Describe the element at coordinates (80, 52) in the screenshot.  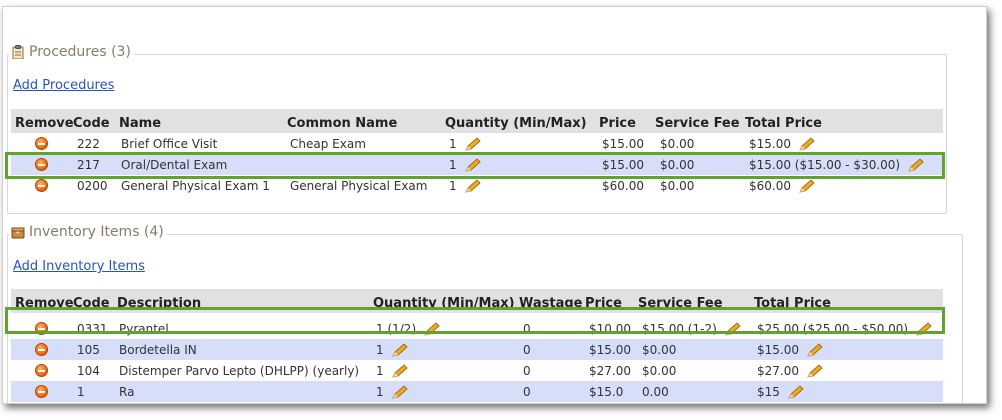
I see `procedures-title: Procedures (3)` at that location.